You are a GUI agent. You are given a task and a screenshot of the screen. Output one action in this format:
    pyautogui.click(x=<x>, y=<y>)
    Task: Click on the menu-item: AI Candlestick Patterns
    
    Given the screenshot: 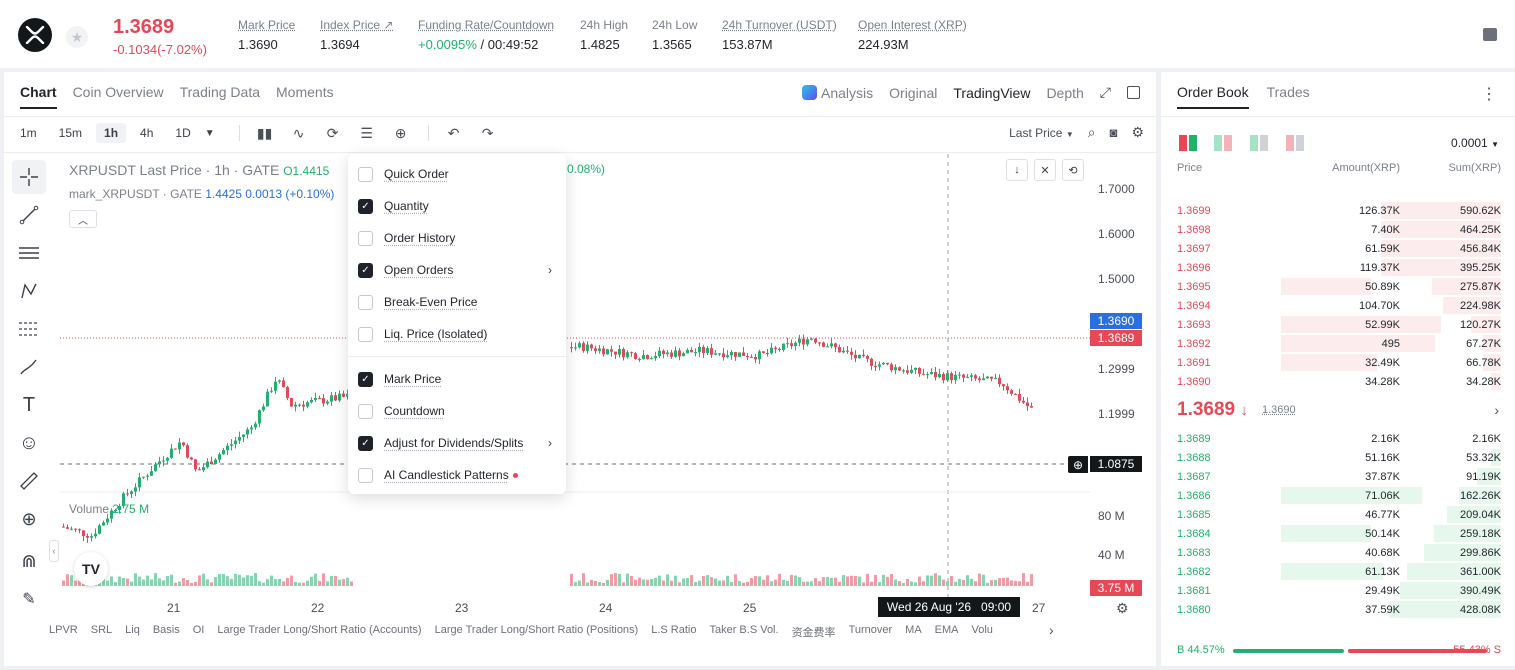 What is the action you would take?
    pyautogui.click(x=457, y=475)
    